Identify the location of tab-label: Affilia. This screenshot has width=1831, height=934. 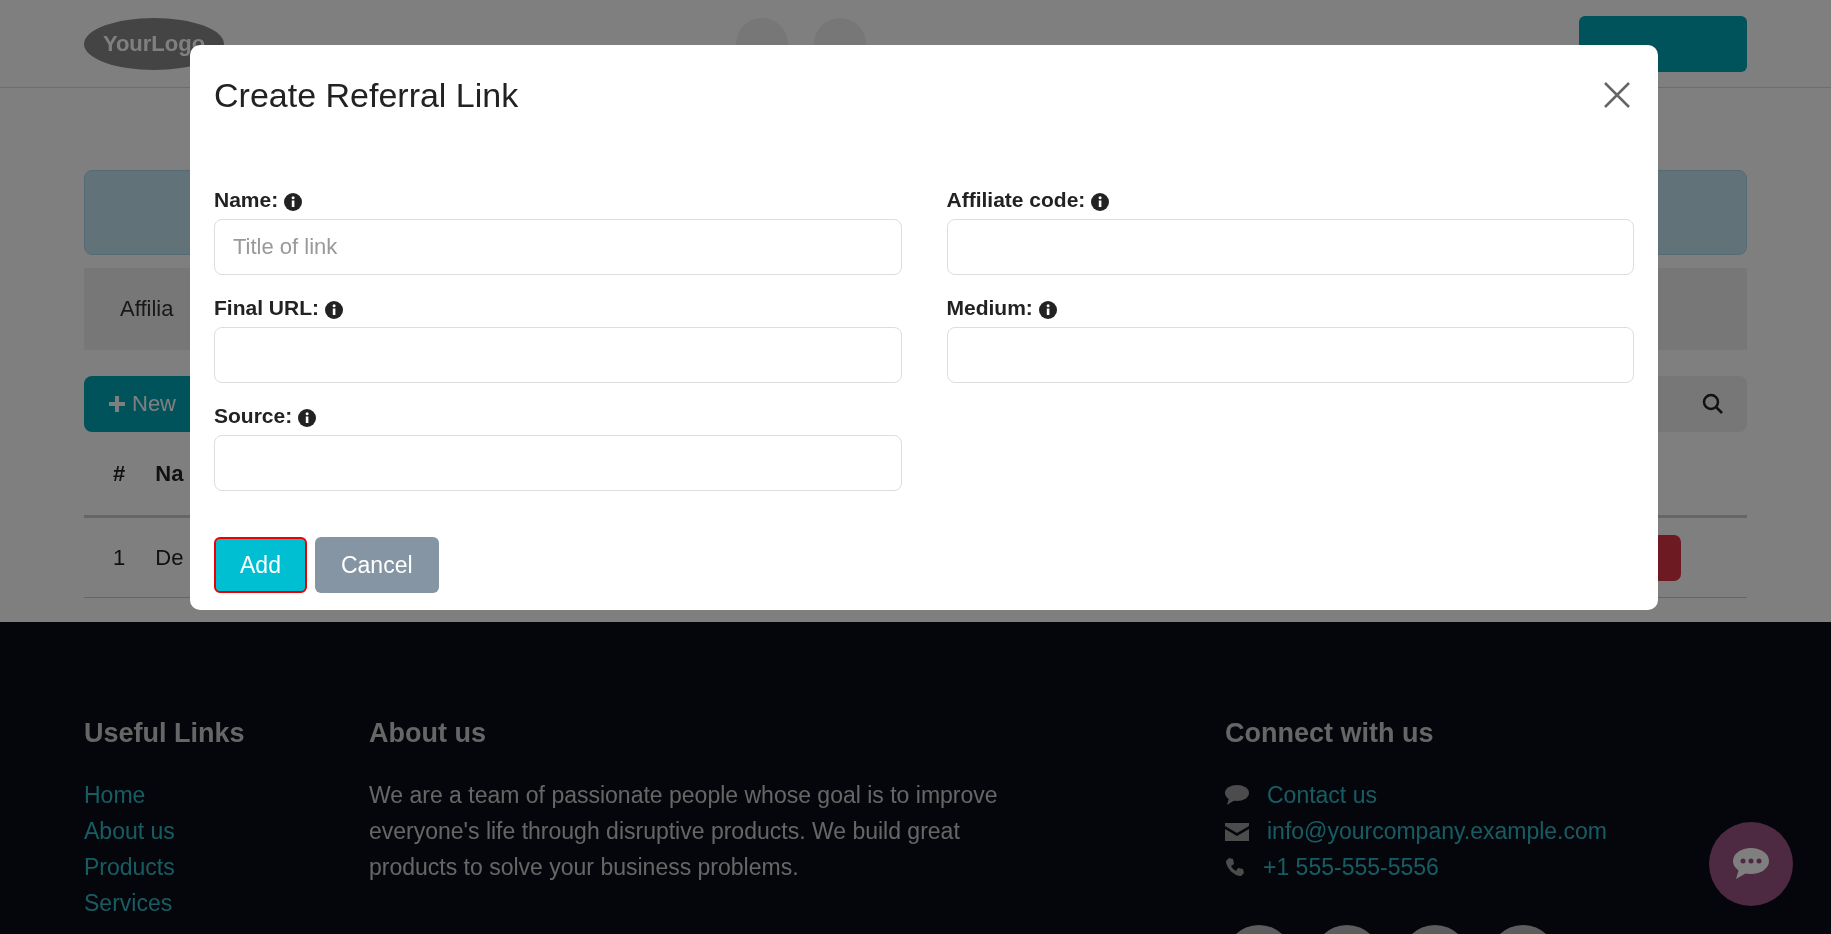
(147, 309).